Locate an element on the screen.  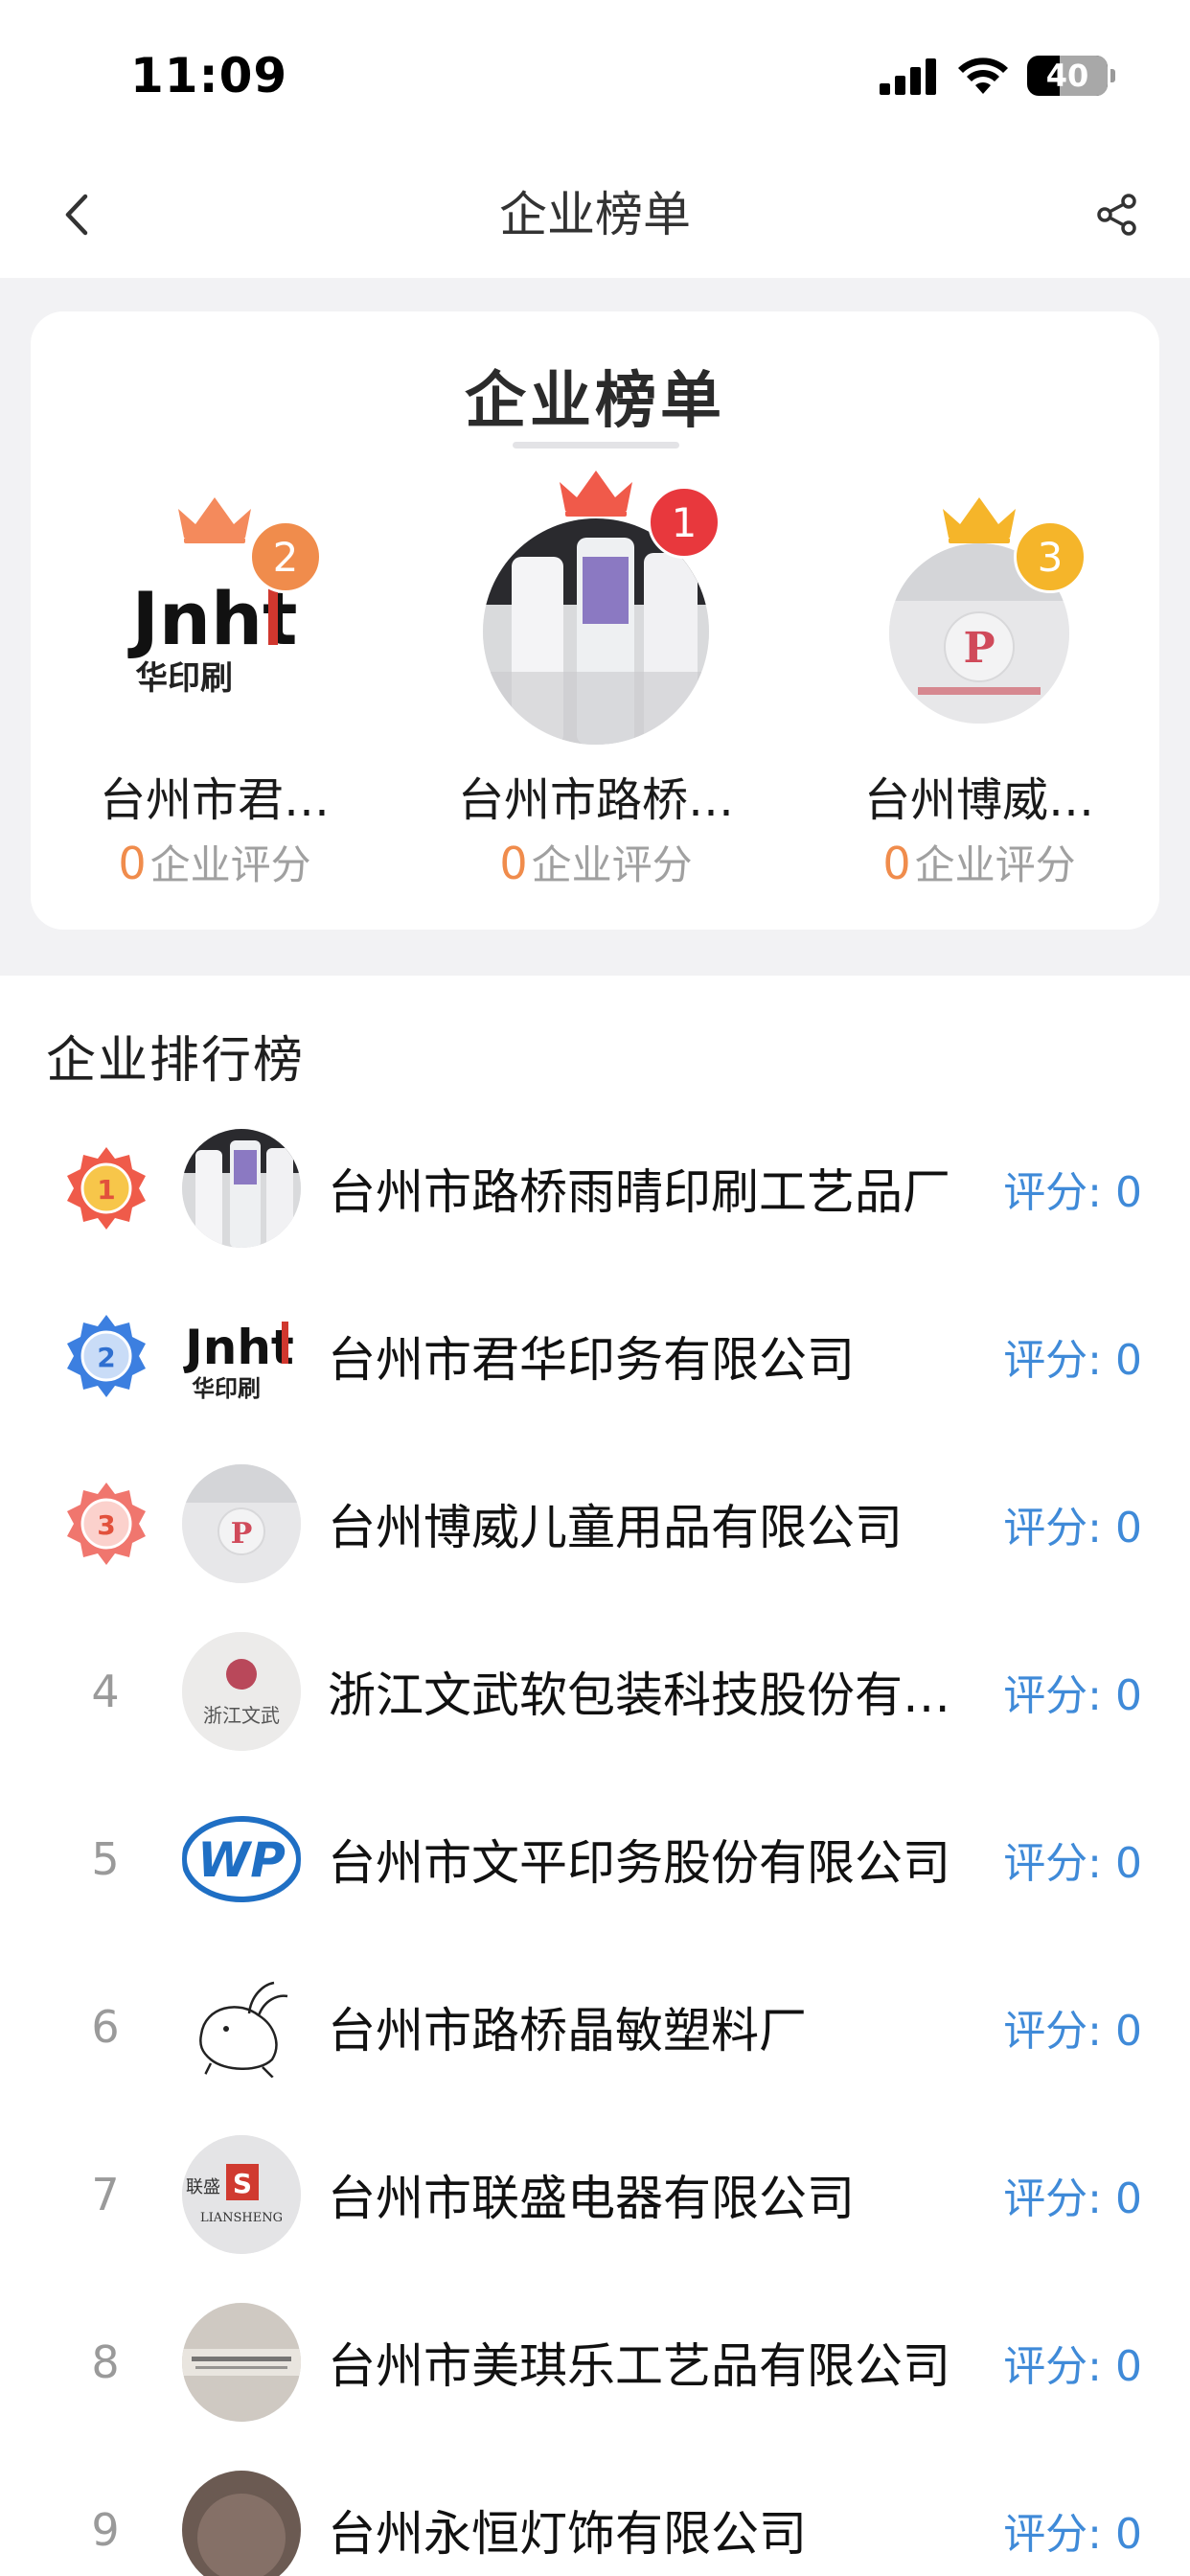
company-name: 台州市文平印务股份有限公司 is located at coordinates (639, 1862).